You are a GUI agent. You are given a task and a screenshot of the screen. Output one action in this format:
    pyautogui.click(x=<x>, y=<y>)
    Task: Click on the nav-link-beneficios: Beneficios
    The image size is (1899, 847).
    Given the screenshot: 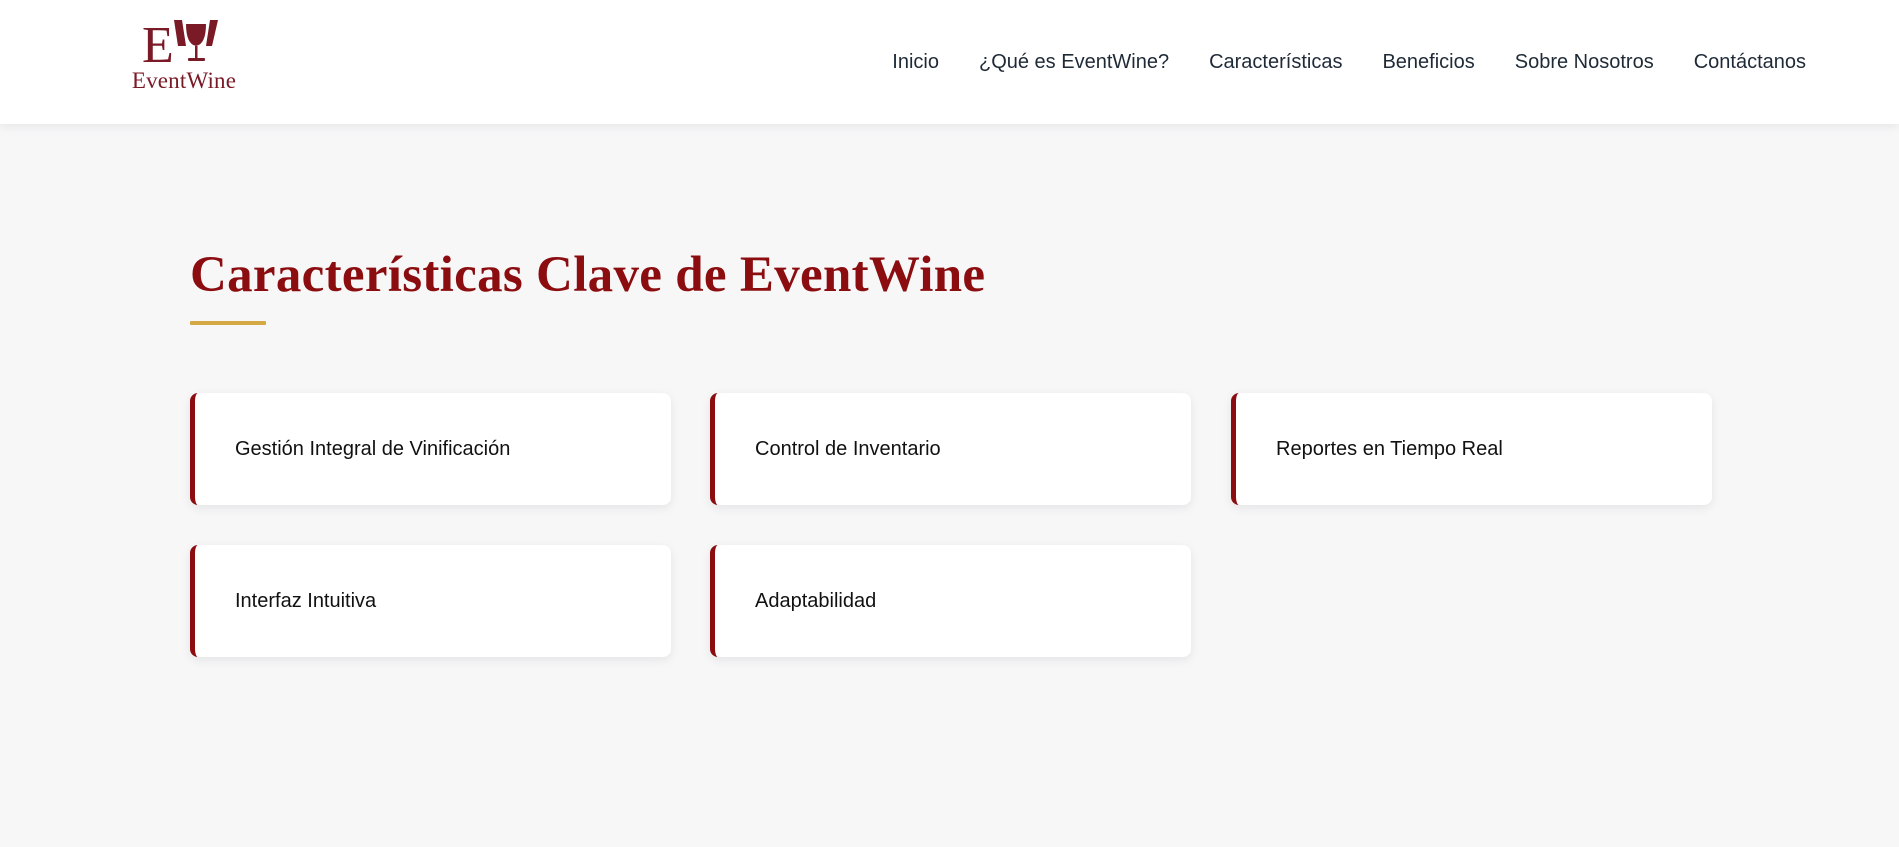 What is the action you would take?
    pyautogui.click(x=1428, y=62)
    